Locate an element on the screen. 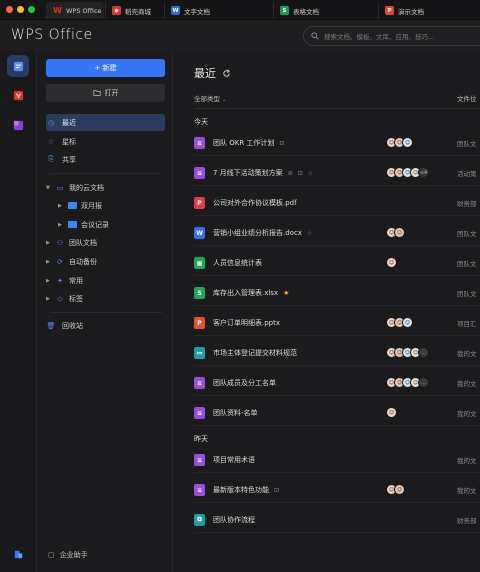  file-row: ▦ 人员信息统计表 ☺ 团队文 is located at coordinates (337, 263).